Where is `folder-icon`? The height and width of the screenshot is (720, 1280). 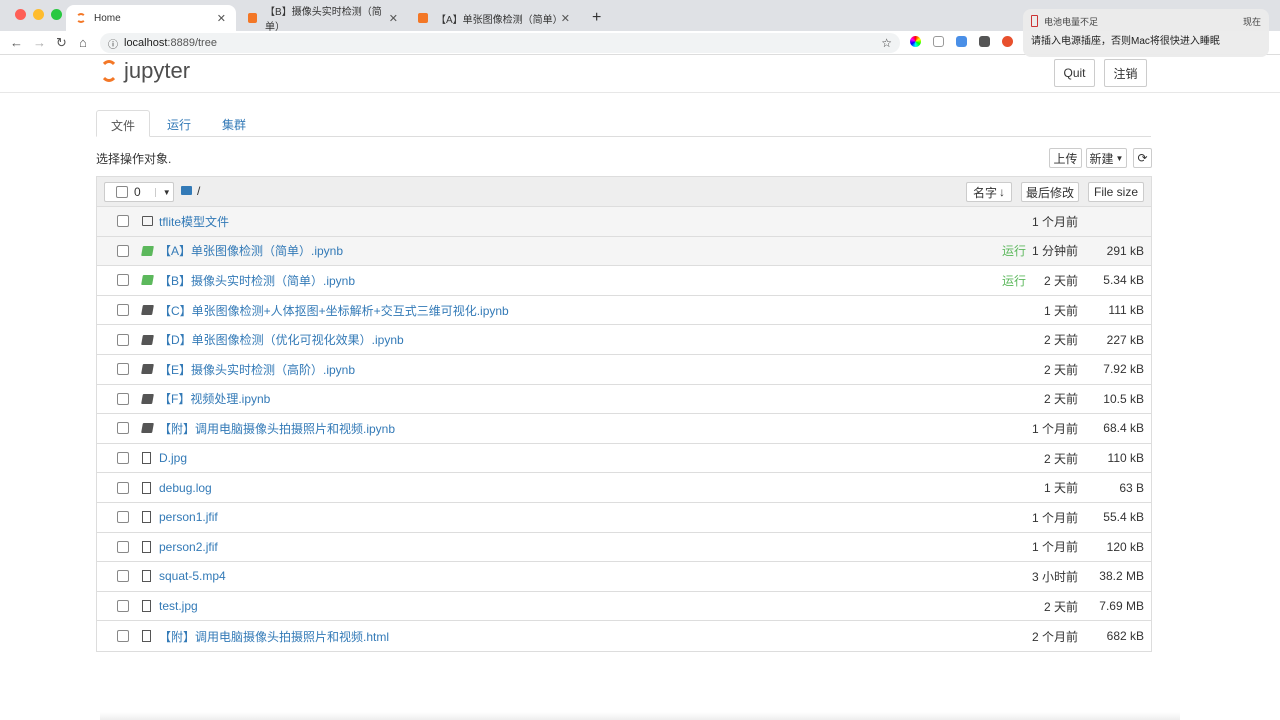 folder-icon is located at coordinates (186, 190).